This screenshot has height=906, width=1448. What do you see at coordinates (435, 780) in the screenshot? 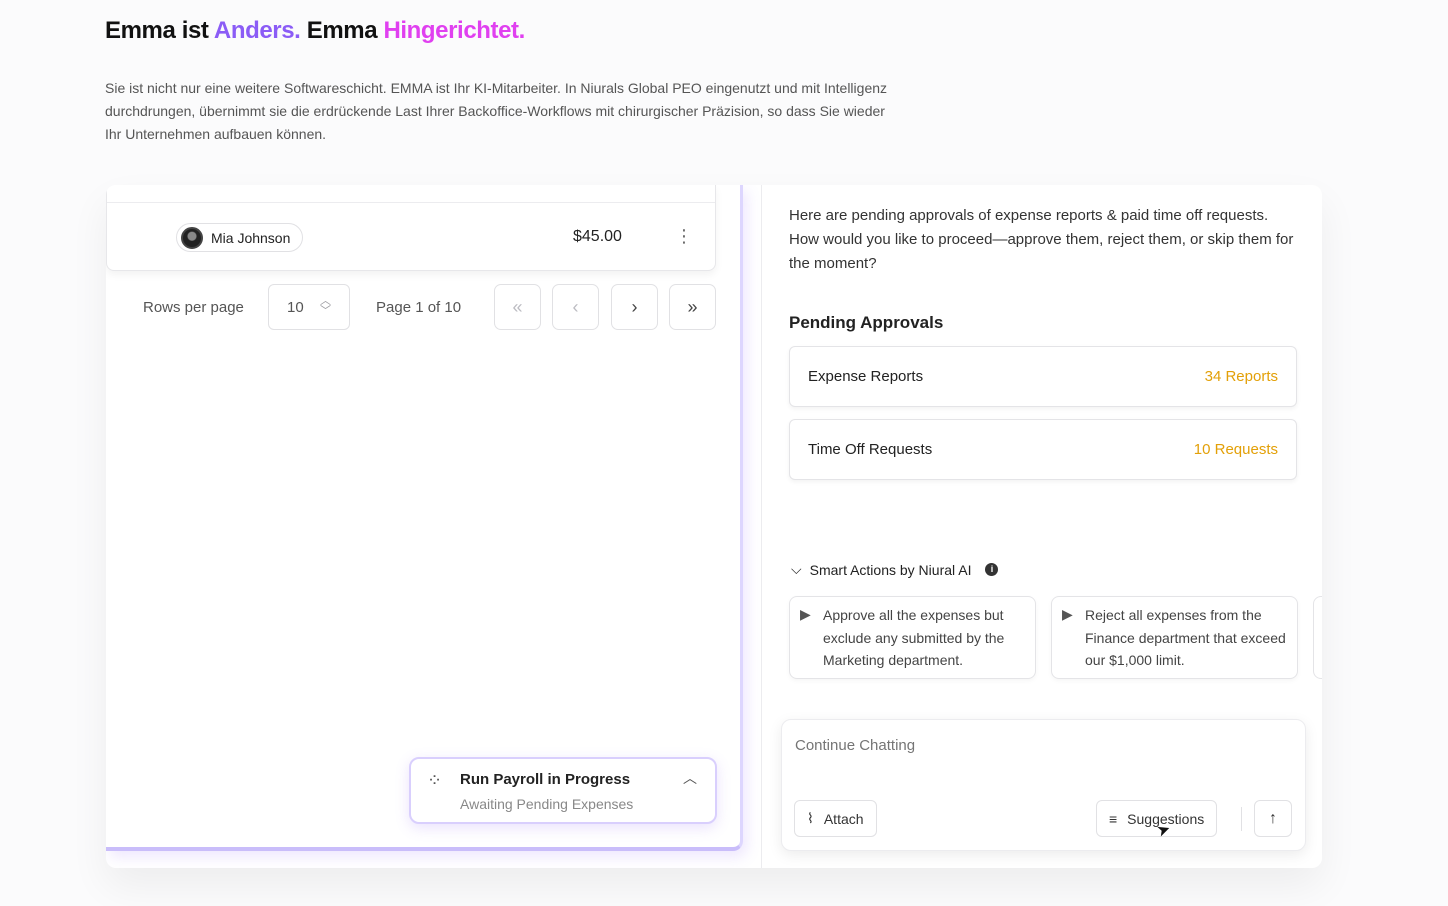
I see `loading-spinner-icon: ⁘` at bounding box center [435, 780].